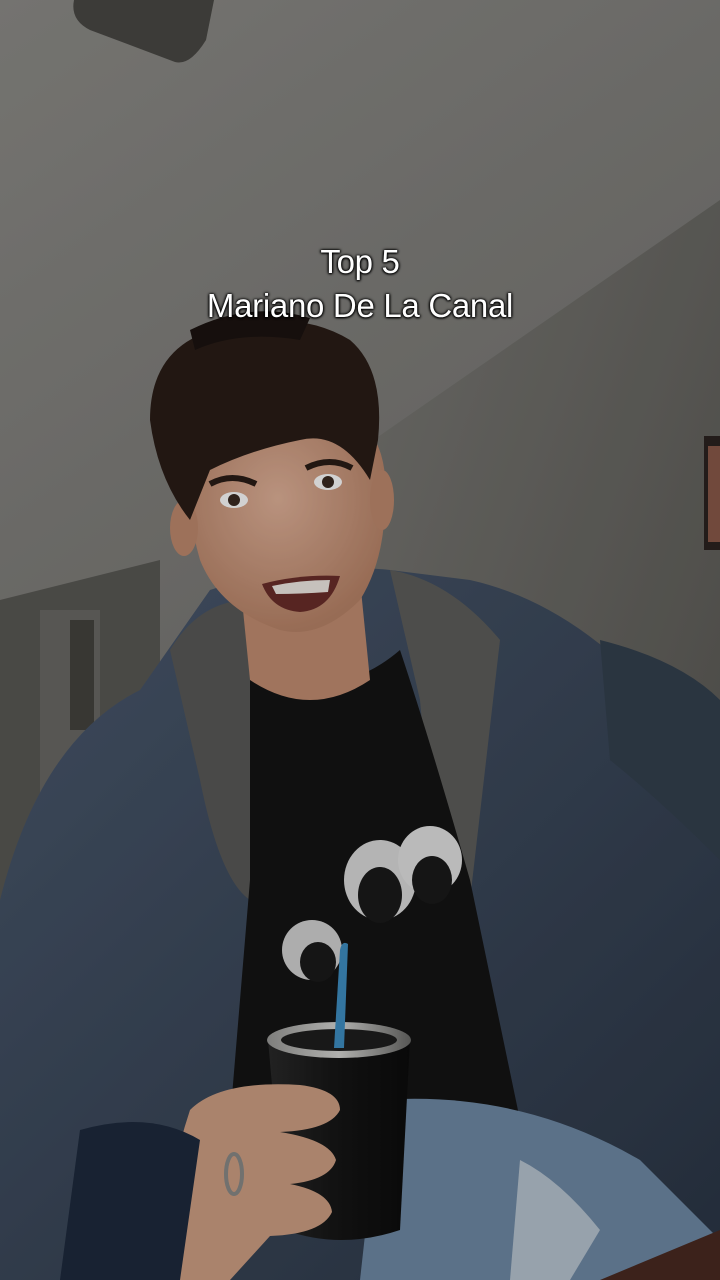 The width and height of the screenshot is (720, 1280). What do you see at coordinates (360, 284) in the screenshot?
I see `video-caption: Top 5 Mariano De La Canal` at bounding box center [360, 284].